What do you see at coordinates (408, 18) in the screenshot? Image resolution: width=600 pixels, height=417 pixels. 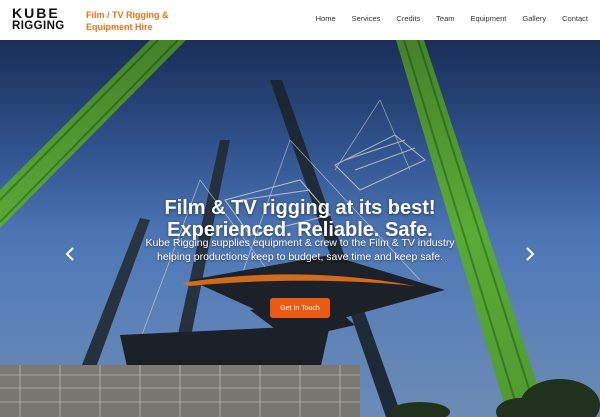 I see `nav-credits: Credits` at bounding box center [408, 18].